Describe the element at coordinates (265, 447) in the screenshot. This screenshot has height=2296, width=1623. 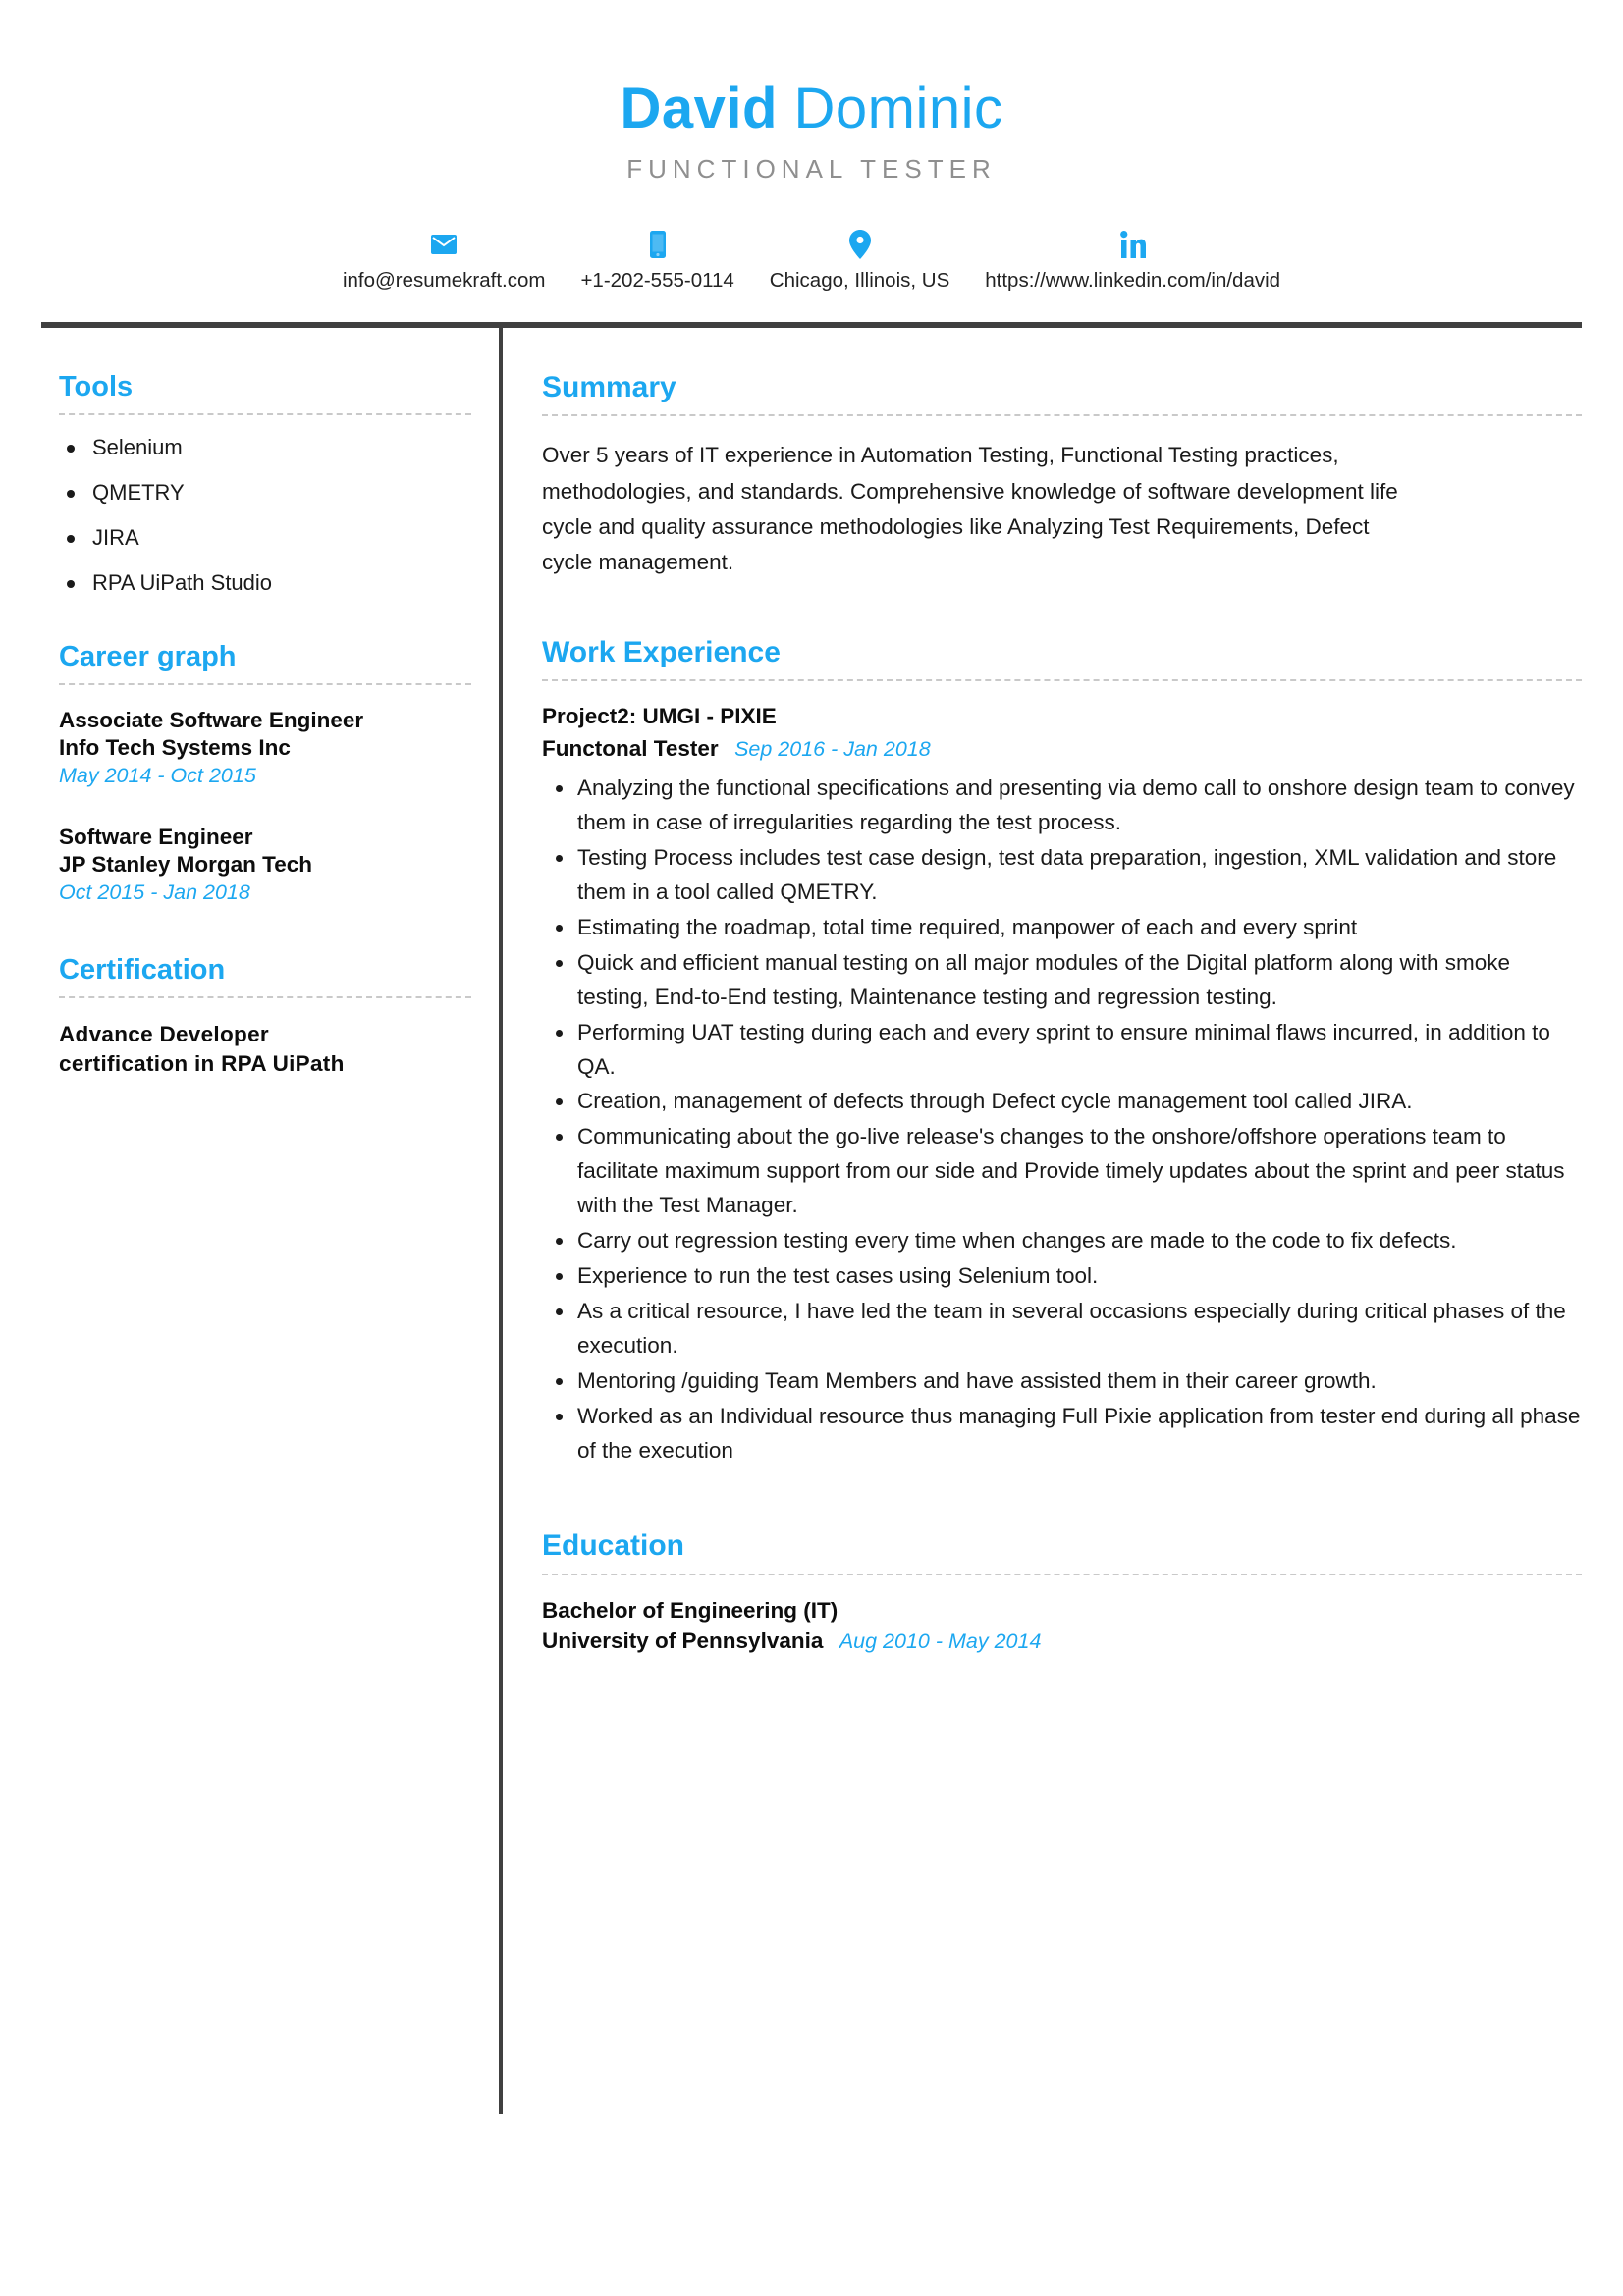
I see `list-item: Selenium` at that location.